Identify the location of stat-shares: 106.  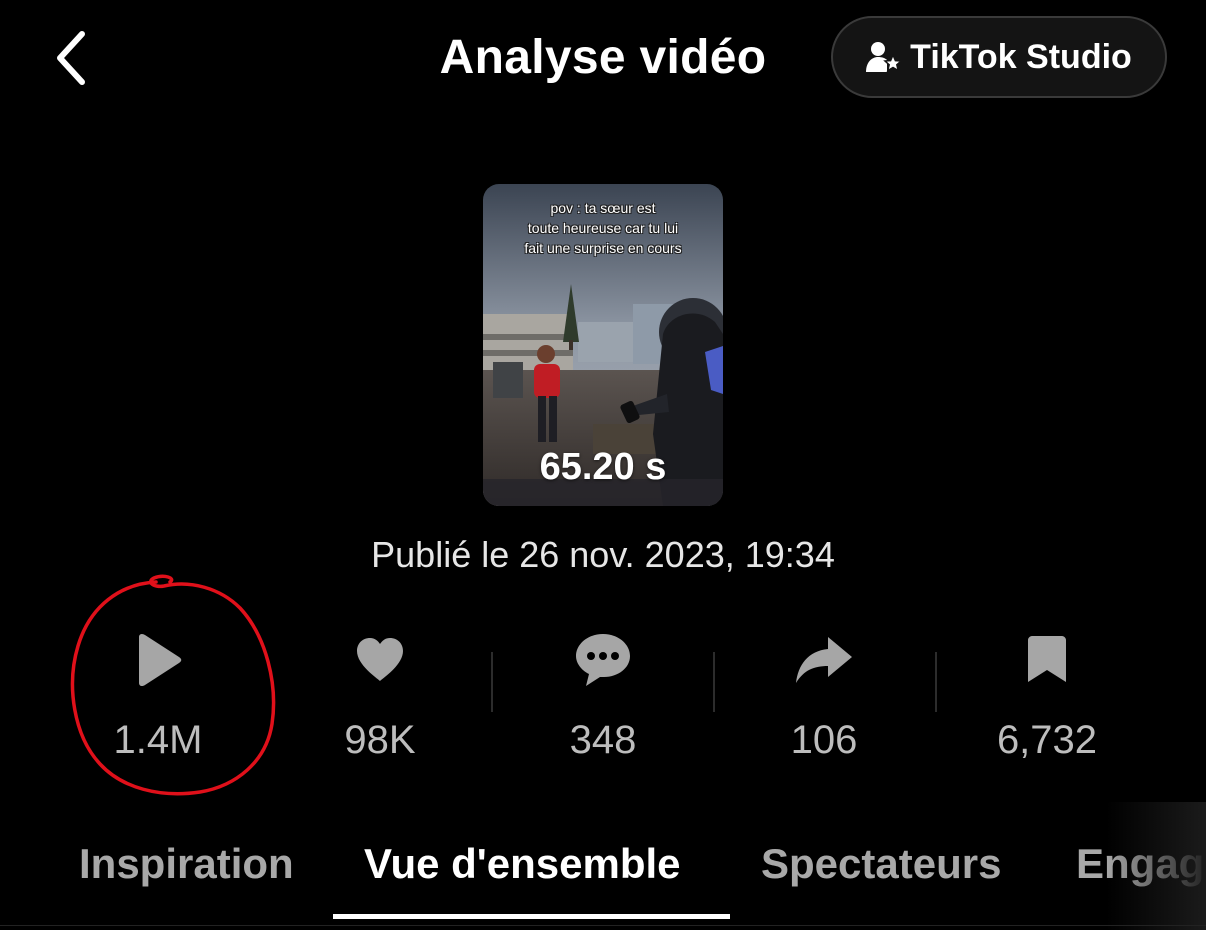
(824, 698).